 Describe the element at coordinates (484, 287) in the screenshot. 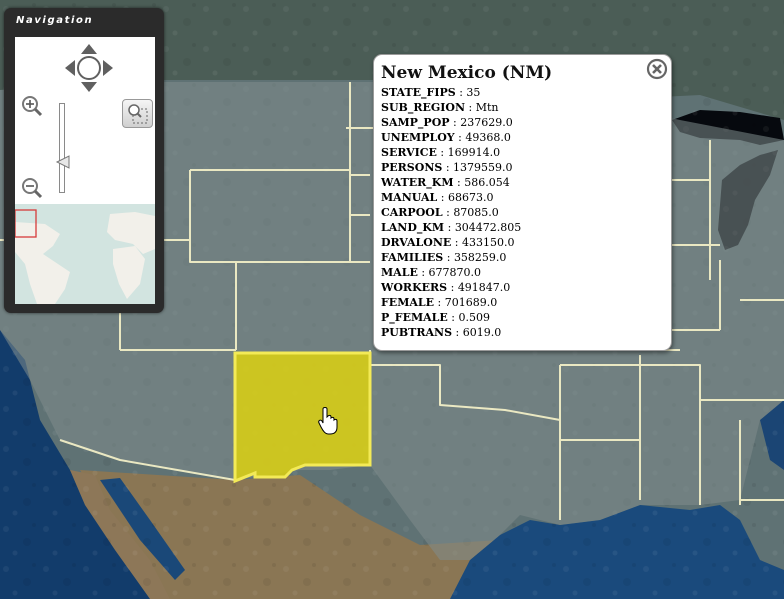

I see `attribute-value: 491847.0` at that location.